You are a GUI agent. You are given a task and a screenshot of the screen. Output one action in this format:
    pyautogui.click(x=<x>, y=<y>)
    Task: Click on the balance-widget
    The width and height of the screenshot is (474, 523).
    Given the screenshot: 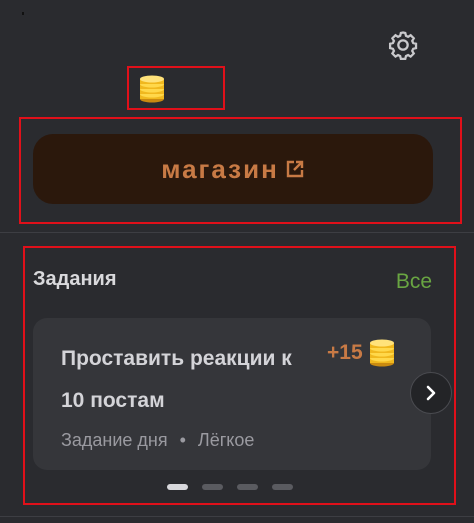 What is the action you would take?
    pyautogui.click(x=176, y=88)
    